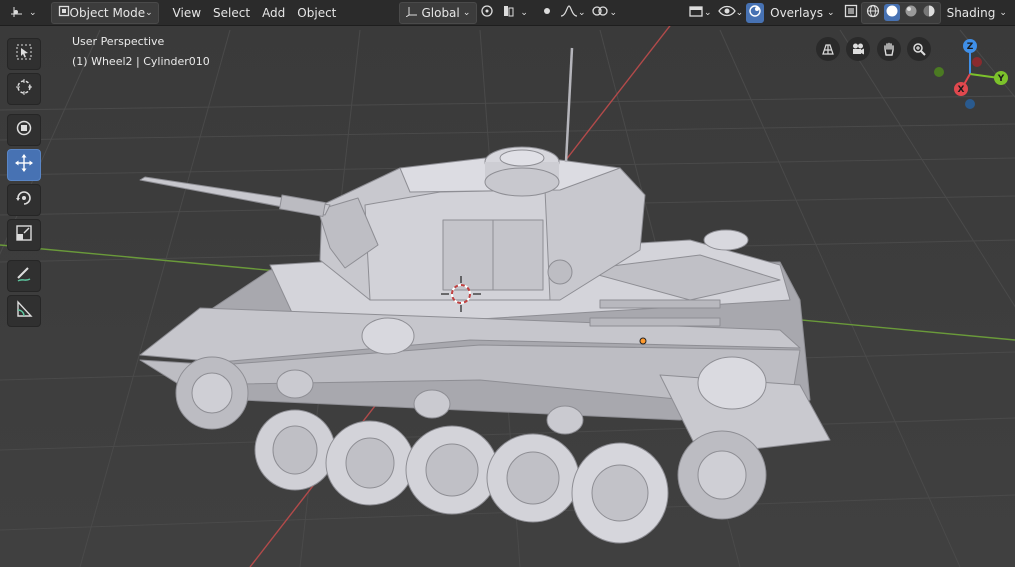 The image size is (1015, 567). What do you see at coordinates (1001, 79) in the screenshot?
I see `gizmo-y-label: Y` at bounding box center [1001, 79].